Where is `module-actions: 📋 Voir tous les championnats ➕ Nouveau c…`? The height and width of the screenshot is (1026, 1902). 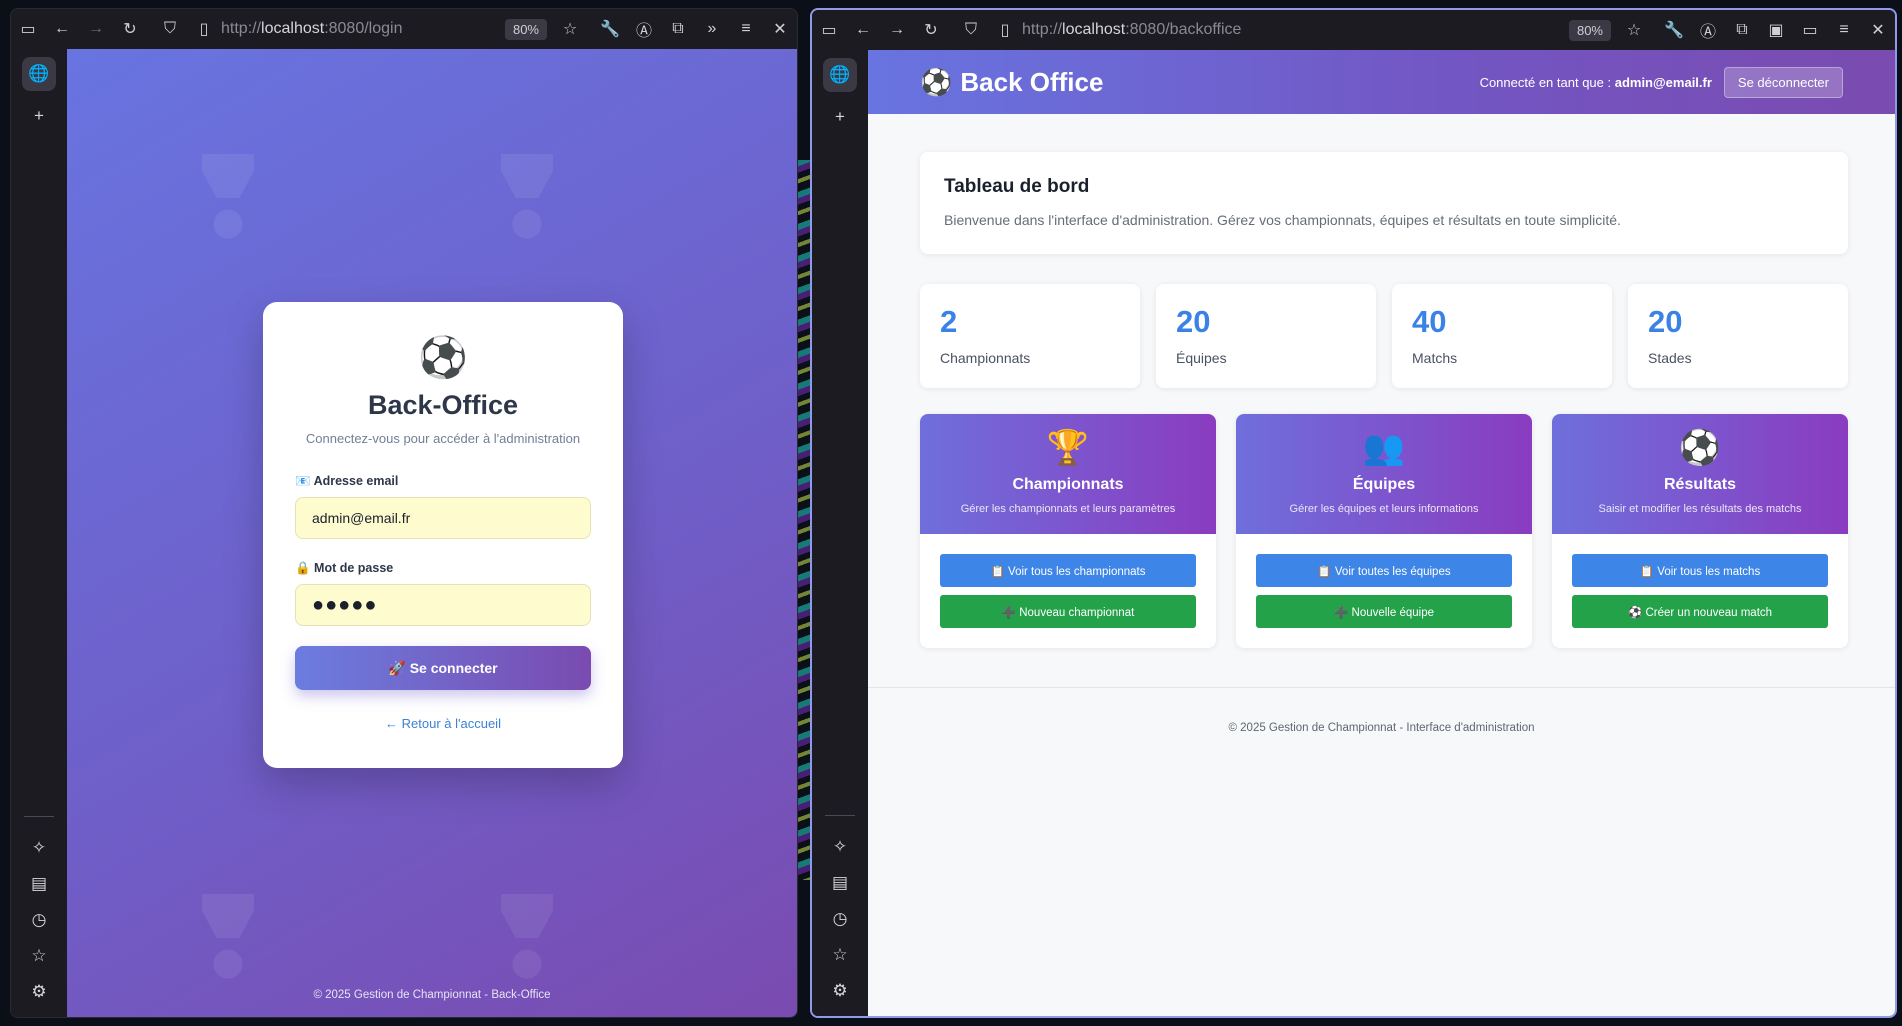 module-actions: 📋 Voir tous les championnats ➕ Nouveau c… is located at coordinates (1068, 591).